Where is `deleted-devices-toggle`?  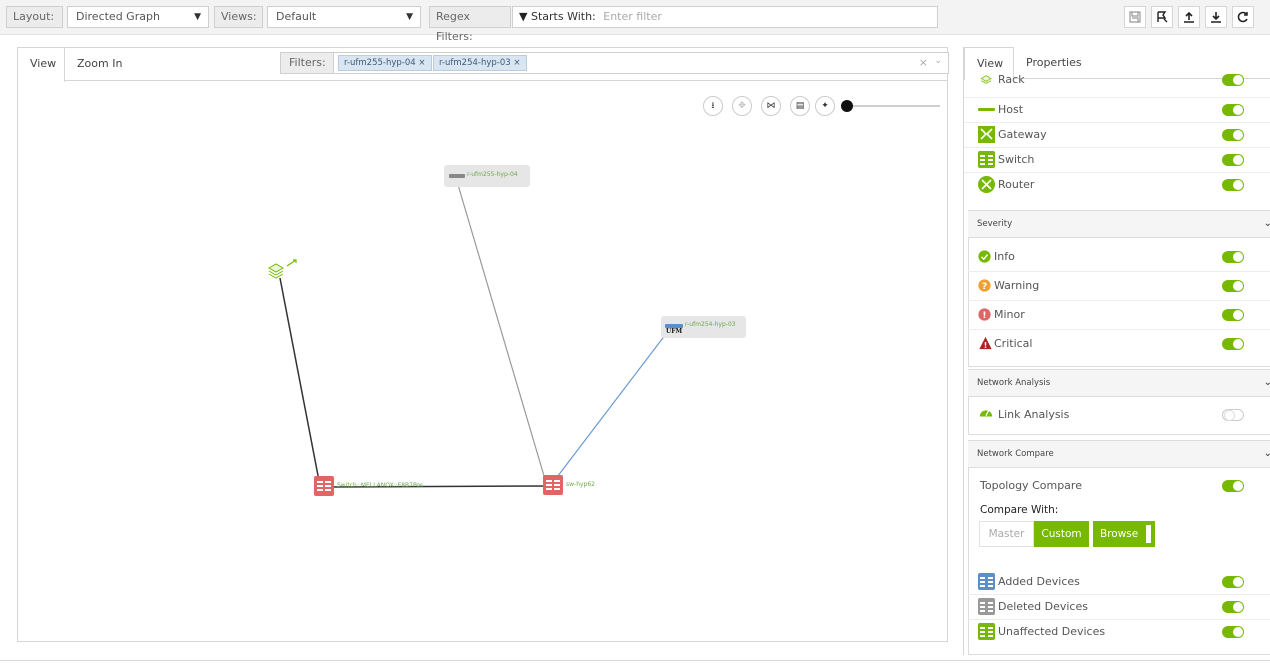 deleted-devices-toggle is located at coordinates (1233, 607).